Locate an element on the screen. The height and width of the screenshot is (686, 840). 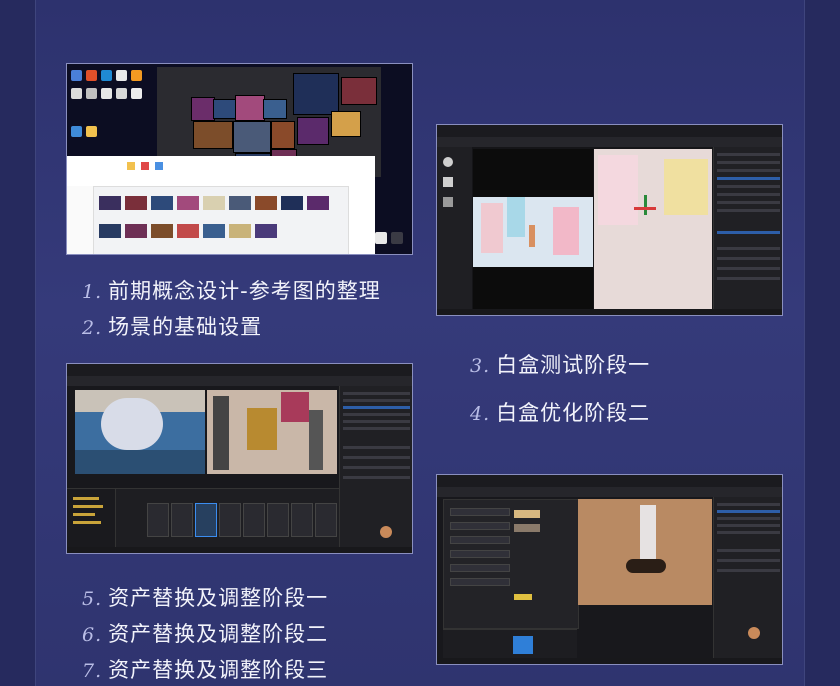
caption-step-7: 7. 资产替换及调整阶段三 is located at coordinates (205, 669).